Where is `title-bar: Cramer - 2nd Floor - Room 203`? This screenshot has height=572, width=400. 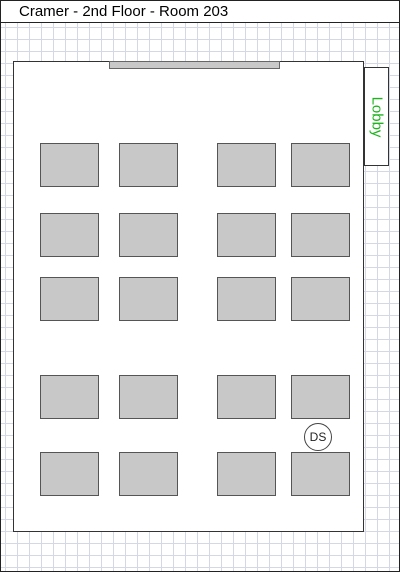
title-bar: Cramer - 2nd Floor - Room 203 is located at coordinates (200, 12).